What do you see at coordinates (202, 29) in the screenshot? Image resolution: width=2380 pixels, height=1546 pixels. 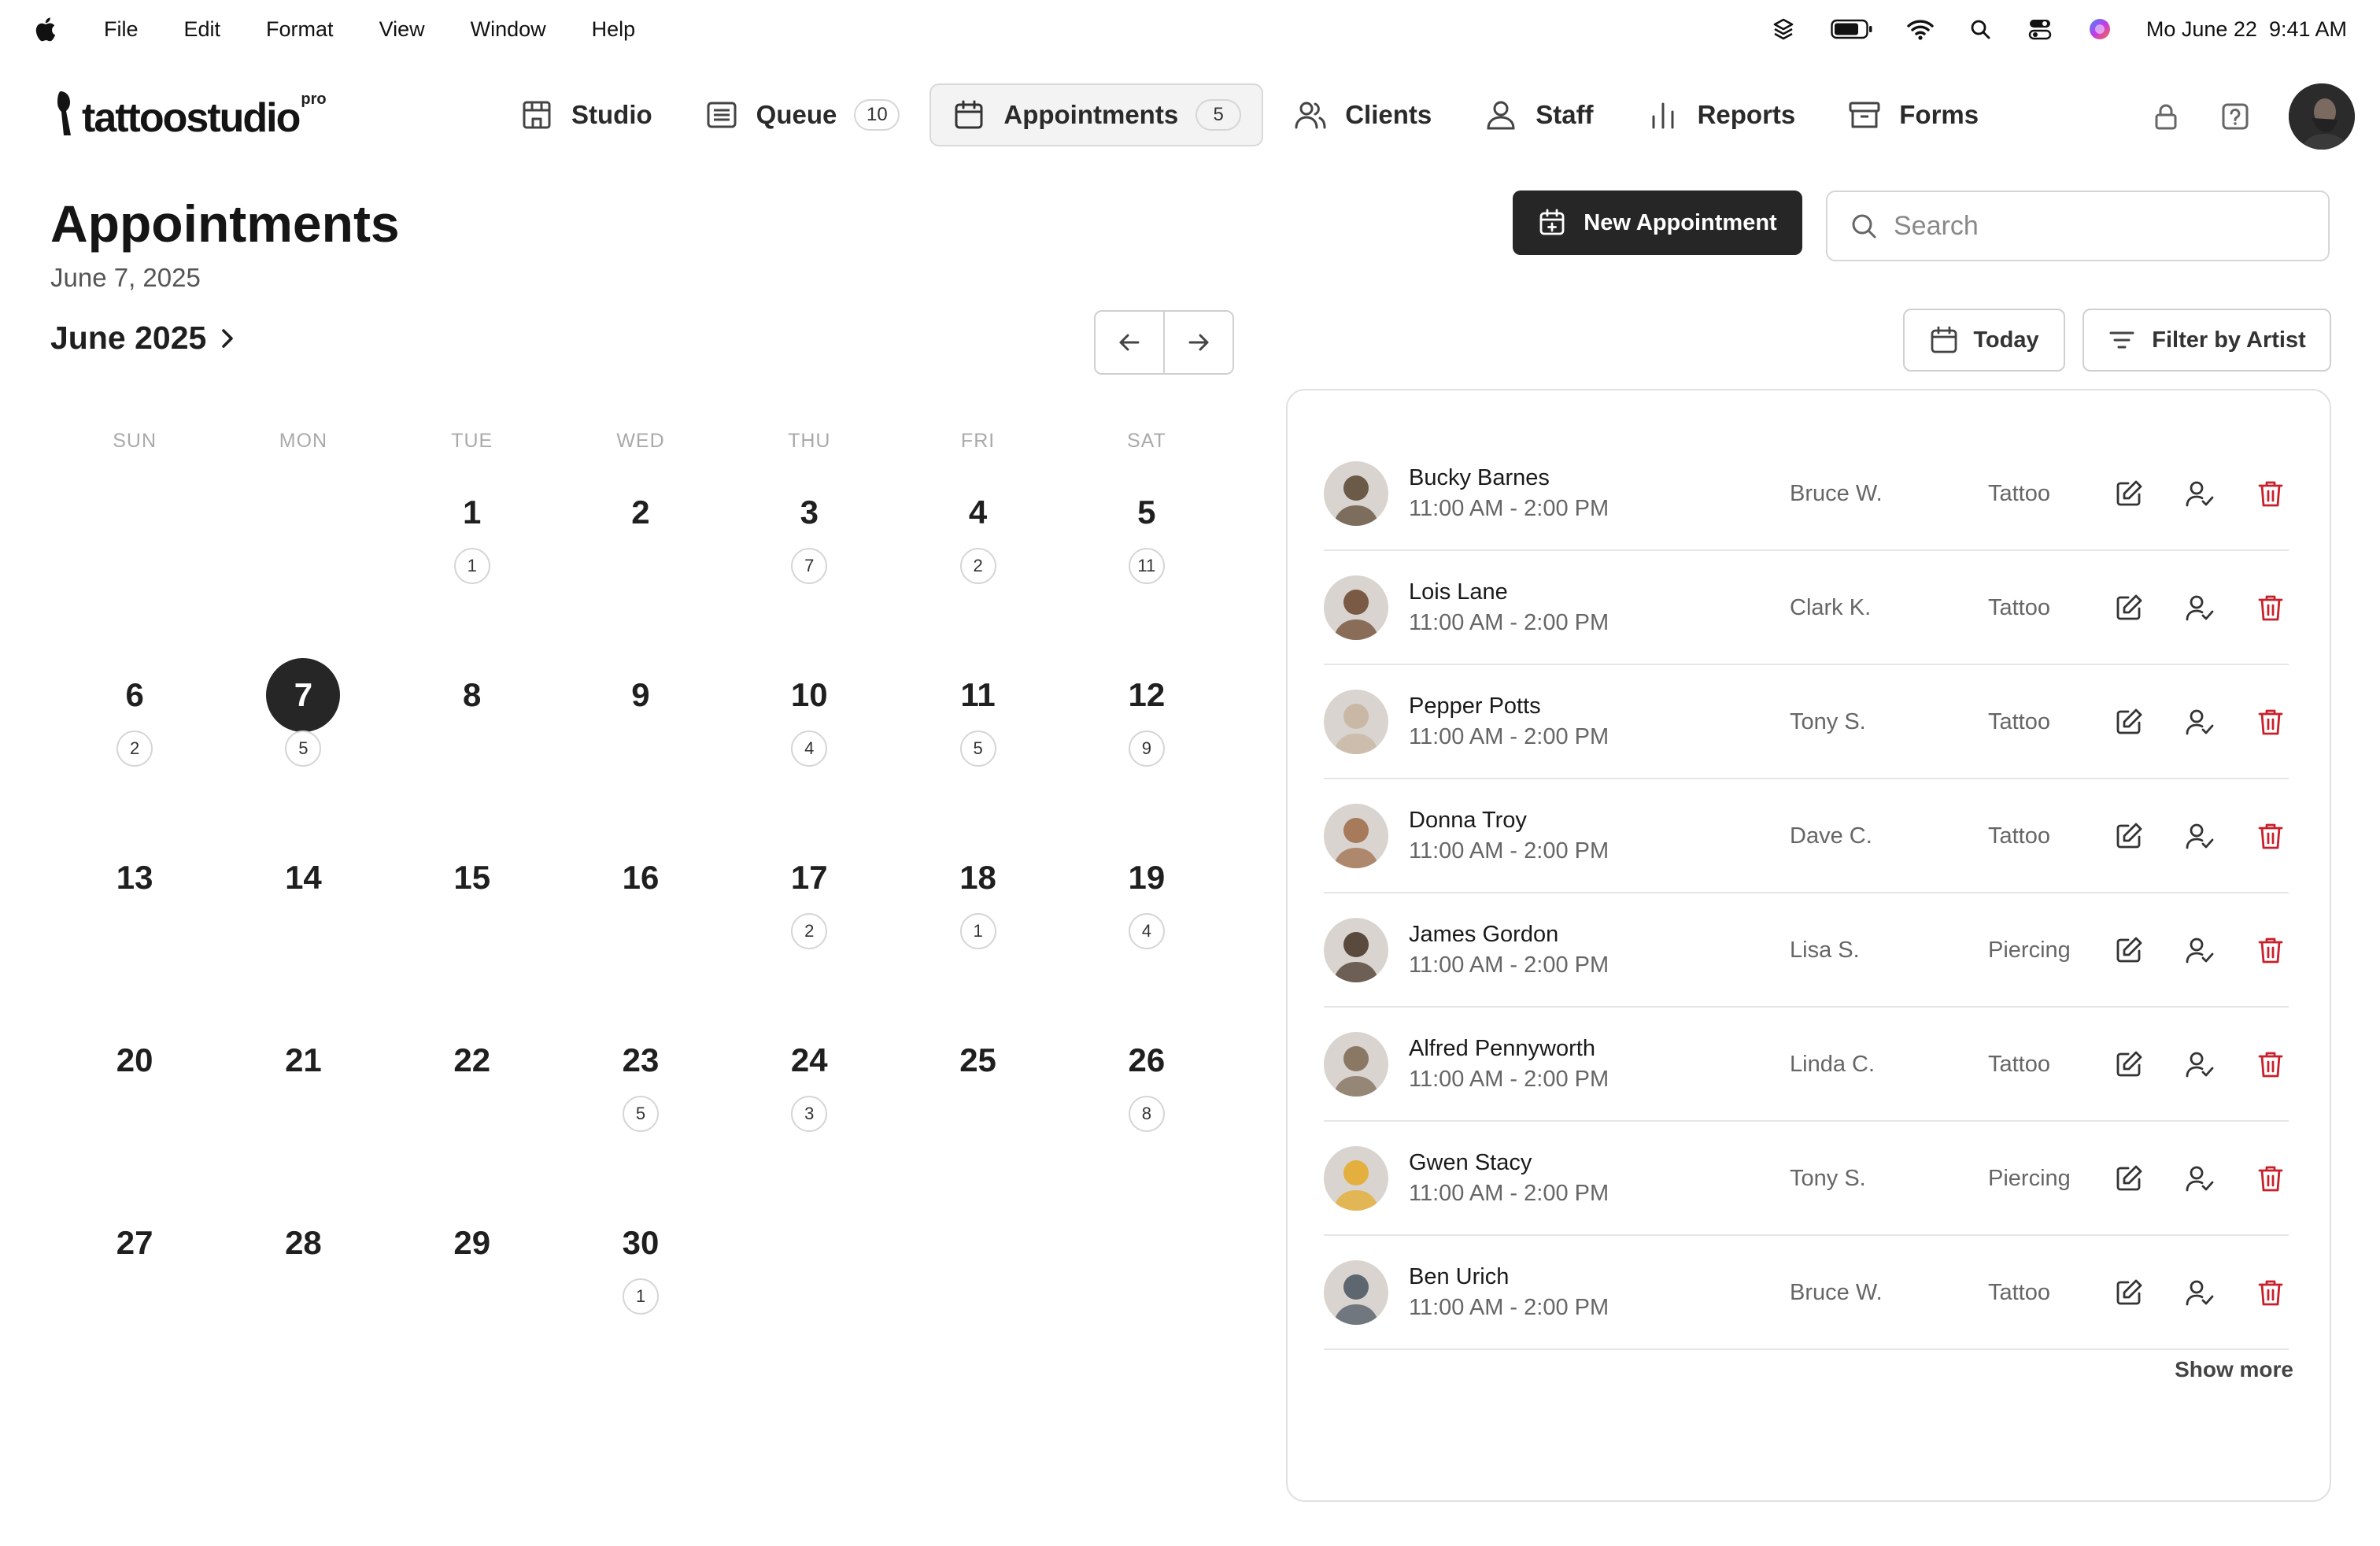 I see `menu-edit: Edit` at bounding box center [202, 29].